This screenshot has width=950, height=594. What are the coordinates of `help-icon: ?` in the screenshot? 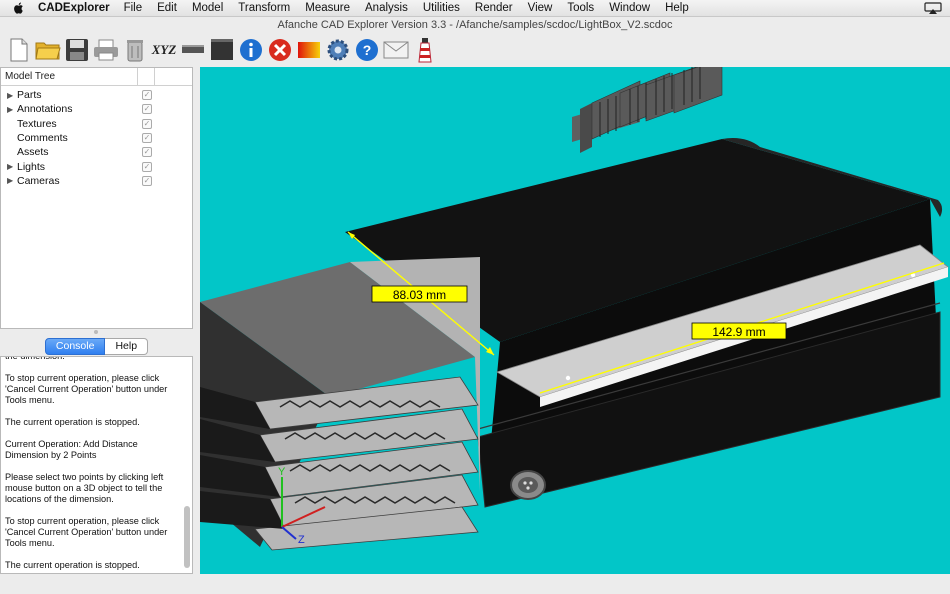 It's located at (367, 50).